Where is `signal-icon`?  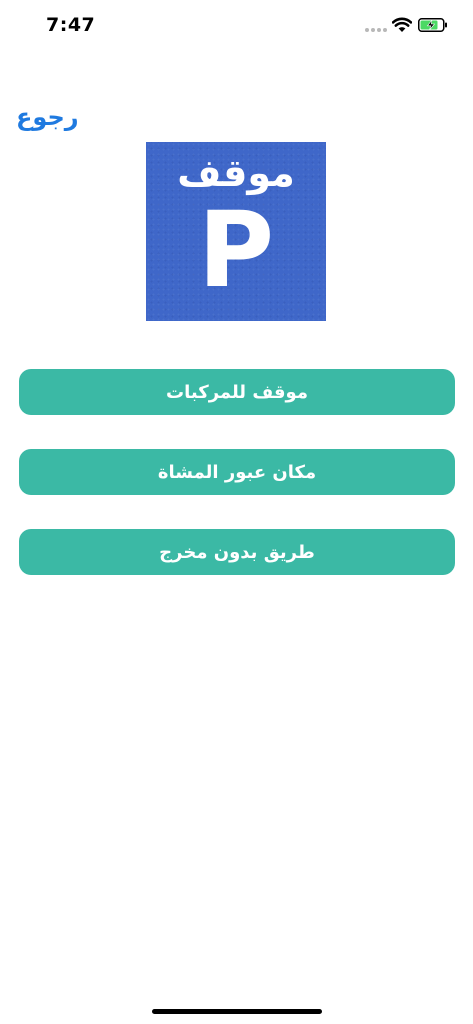 signal-icon is located at coordinates (376, 31).